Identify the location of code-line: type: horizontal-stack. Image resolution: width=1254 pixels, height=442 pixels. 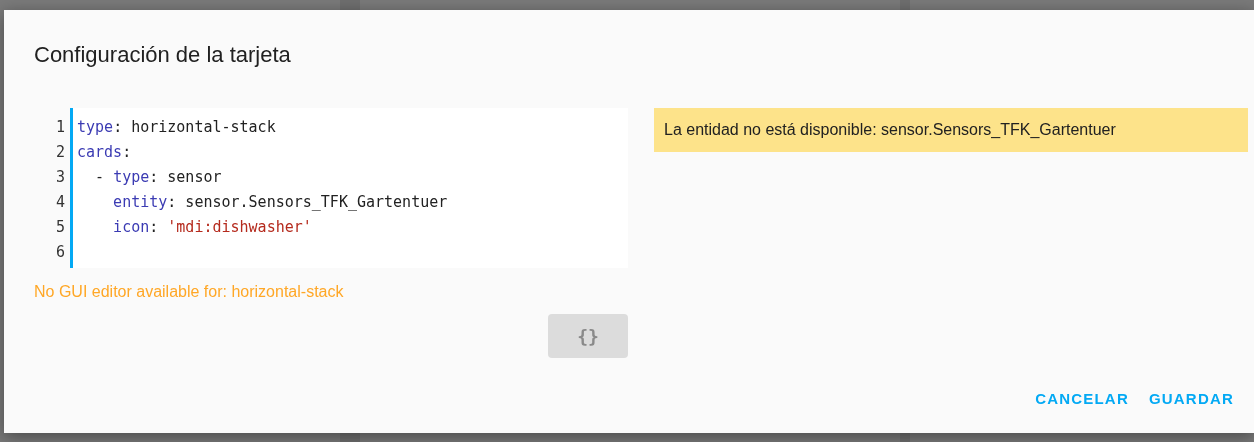
(176, 127).